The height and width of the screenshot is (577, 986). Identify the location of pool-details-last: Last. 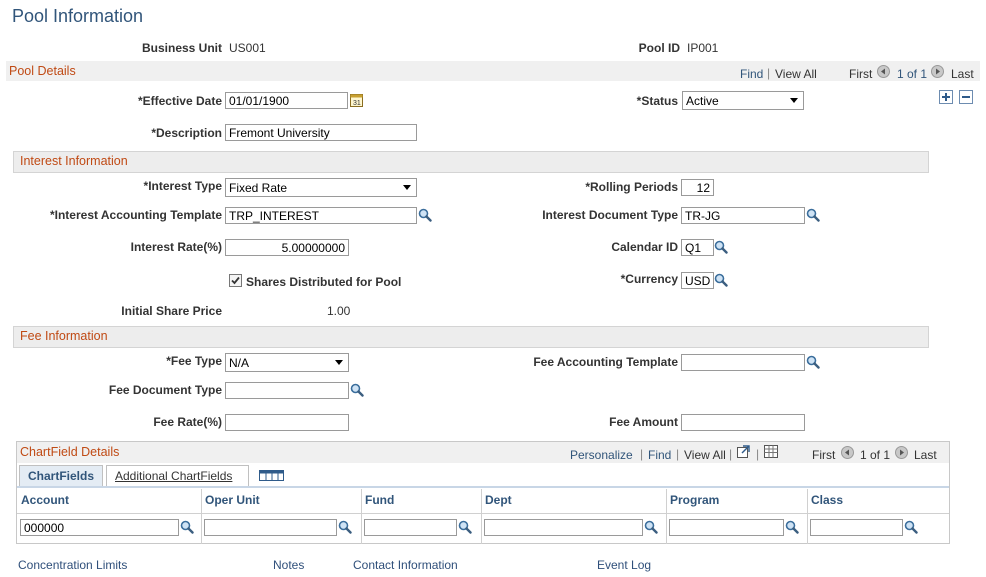
(962, 74).